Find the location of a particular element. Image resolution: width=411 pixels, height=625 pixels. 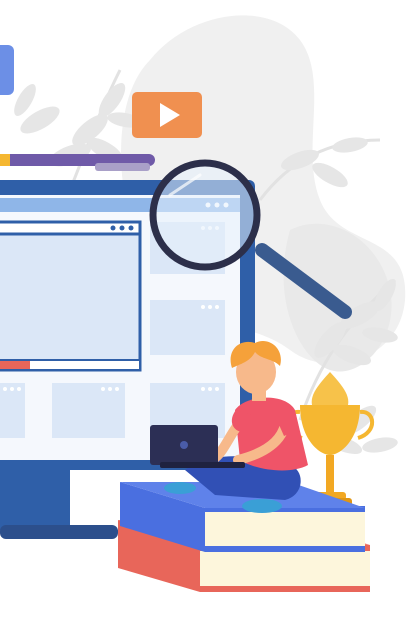

play-button-card is located at coordinates (167, 115).